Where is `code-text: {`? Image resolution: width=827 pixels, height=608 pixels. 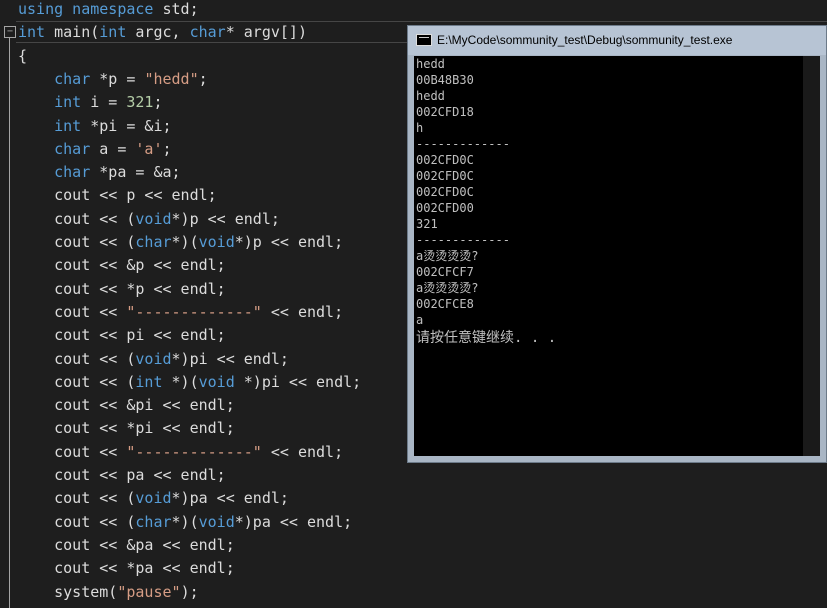
code-text: { is located at coordinates (23, 55).